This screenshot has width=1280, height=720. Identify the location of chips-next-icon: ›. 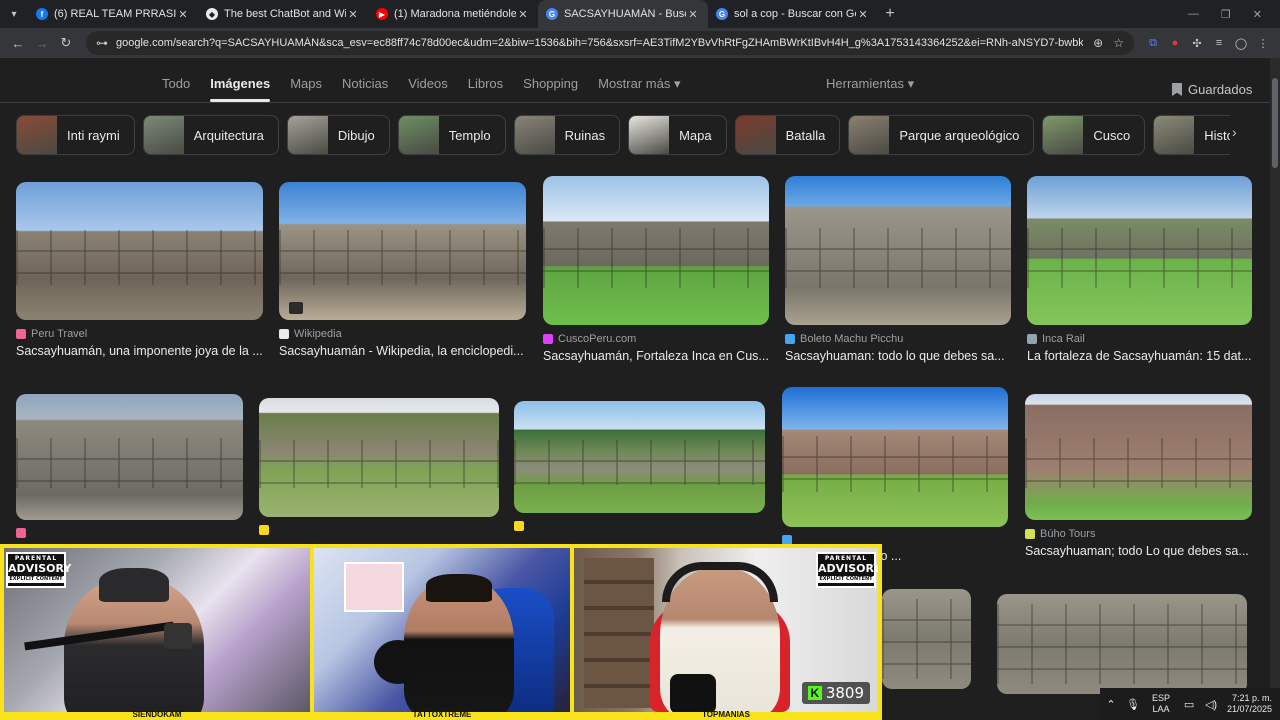
(1234, 132).